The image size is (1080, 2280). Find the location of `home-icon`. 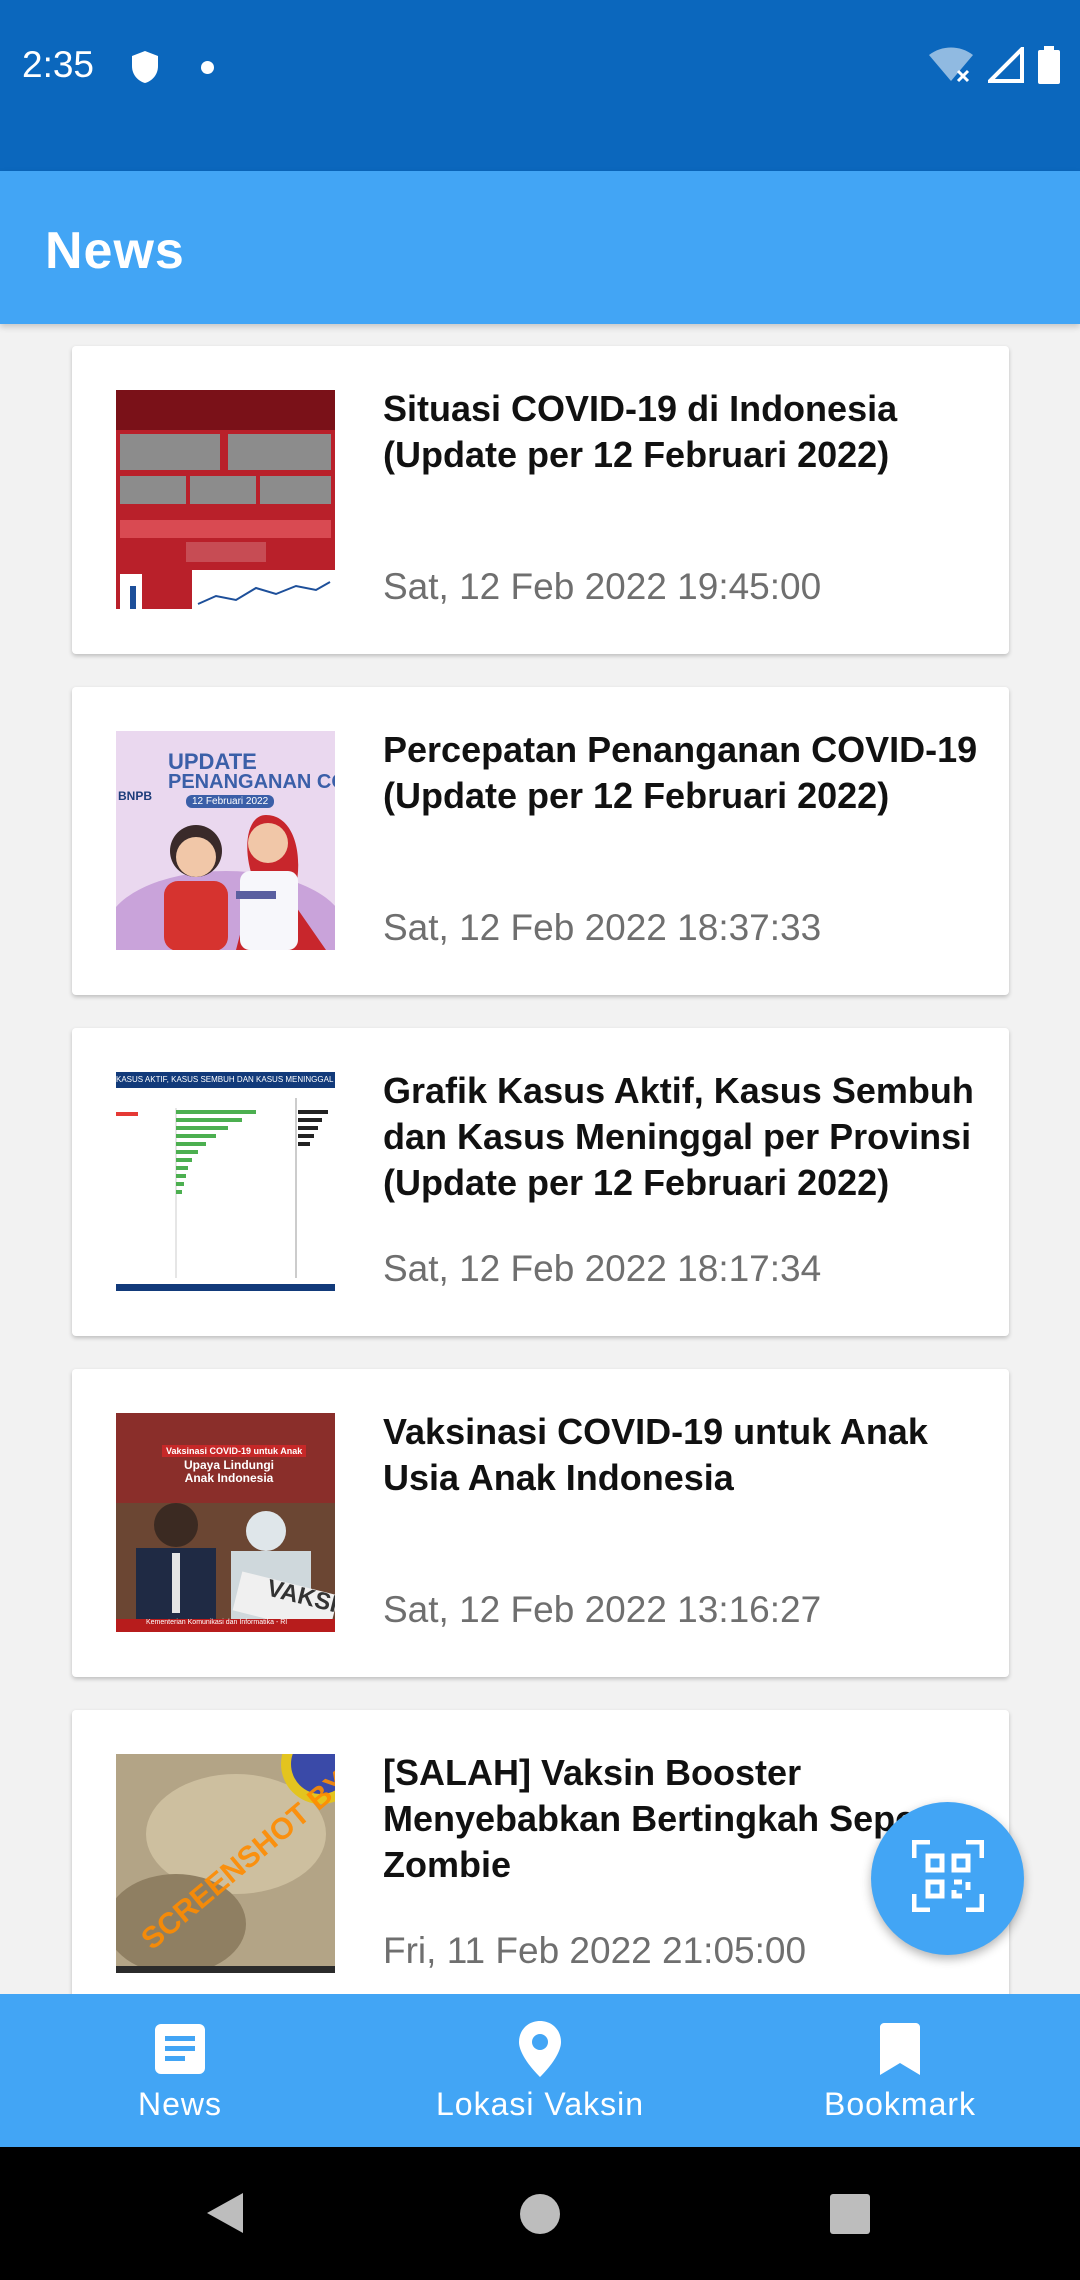

home-icon is located at coordinates (540, 2216).